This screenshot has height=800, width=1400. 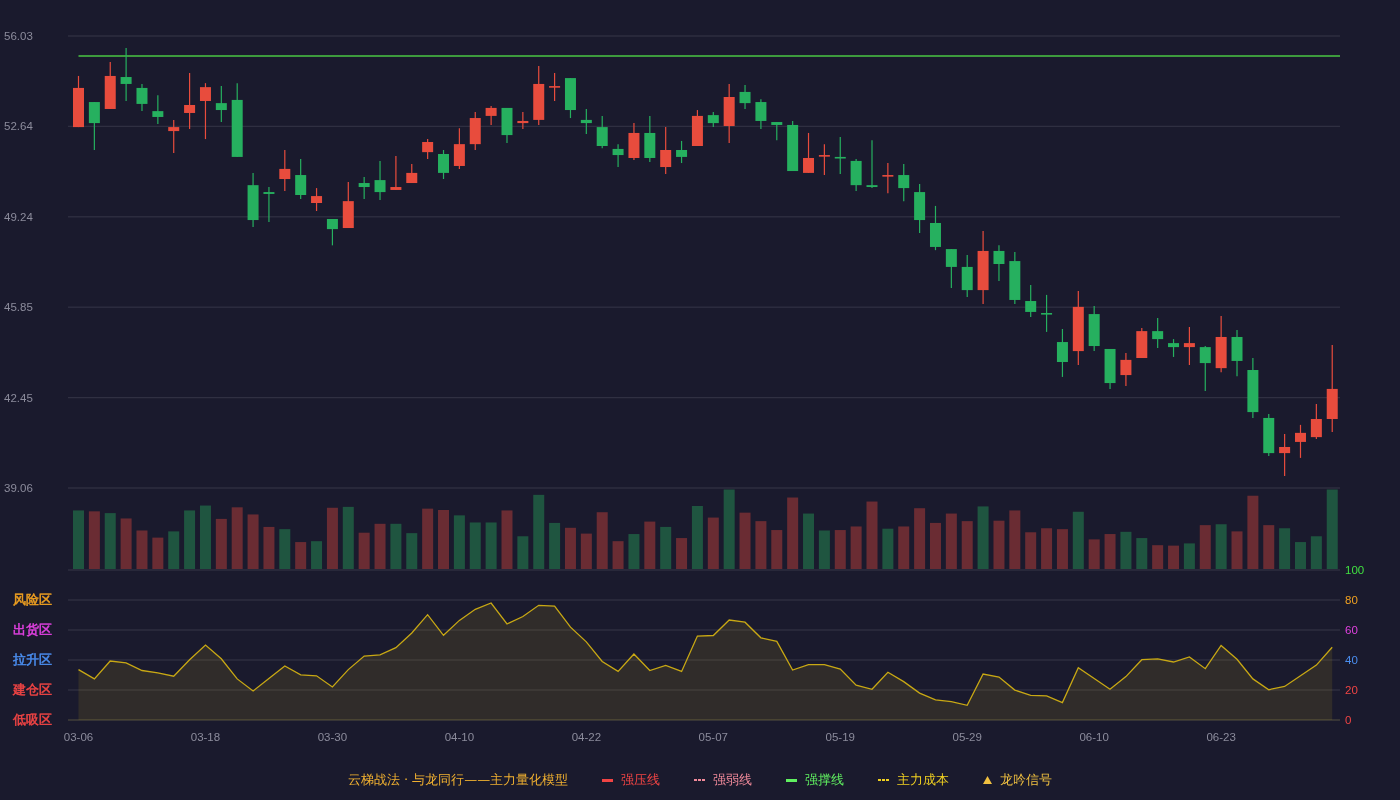 What do you see at coordinates (32, 599) in the screenshot?
I see `zone-label: 风险区` at bounding box center [32, 599].